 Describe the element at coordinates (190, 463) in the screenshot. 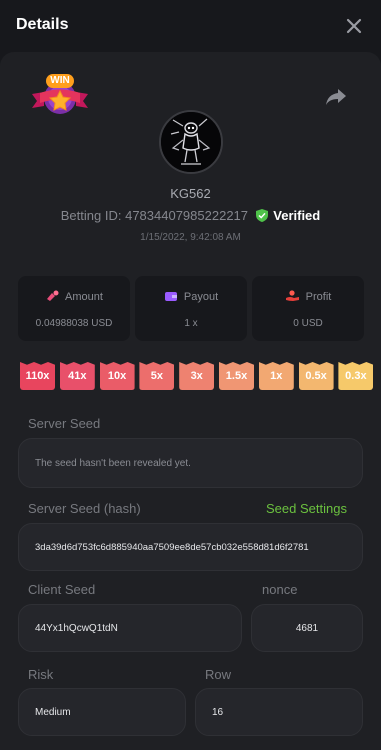

I see `server-seed-field: The seed hasn't been revealed yet.` at that location.